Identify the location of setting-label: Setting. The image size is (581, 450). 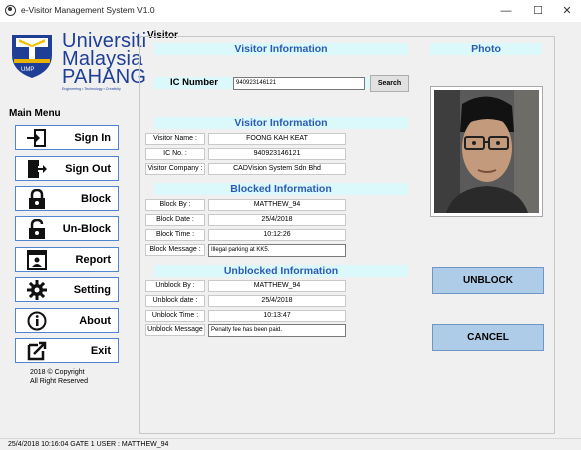
(92, 290).